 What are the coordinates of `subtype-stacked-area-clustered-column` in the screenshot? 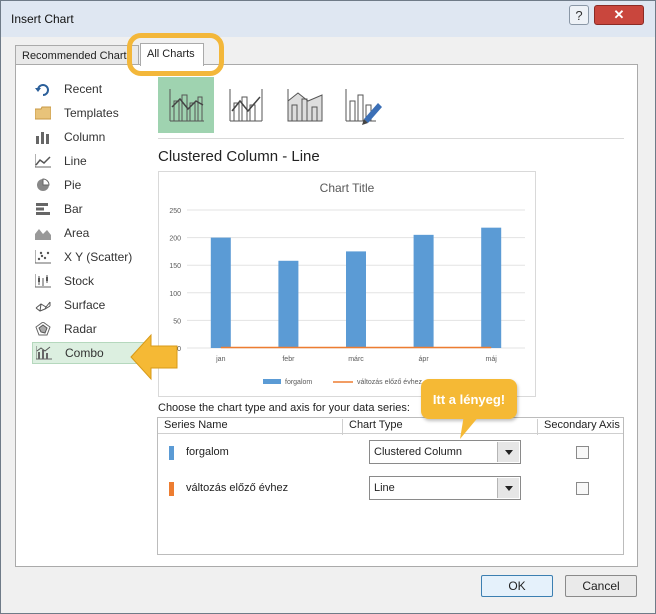 It's located at (304, 105).